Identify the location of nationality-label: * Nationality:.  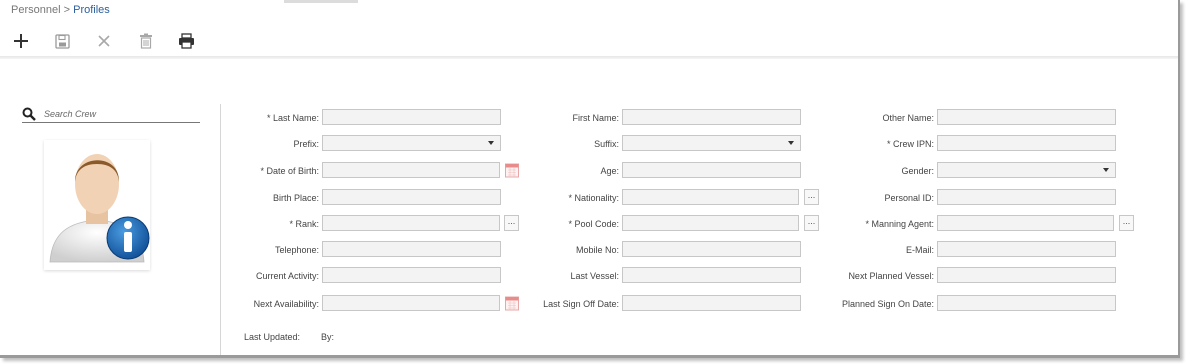
(593, 198).